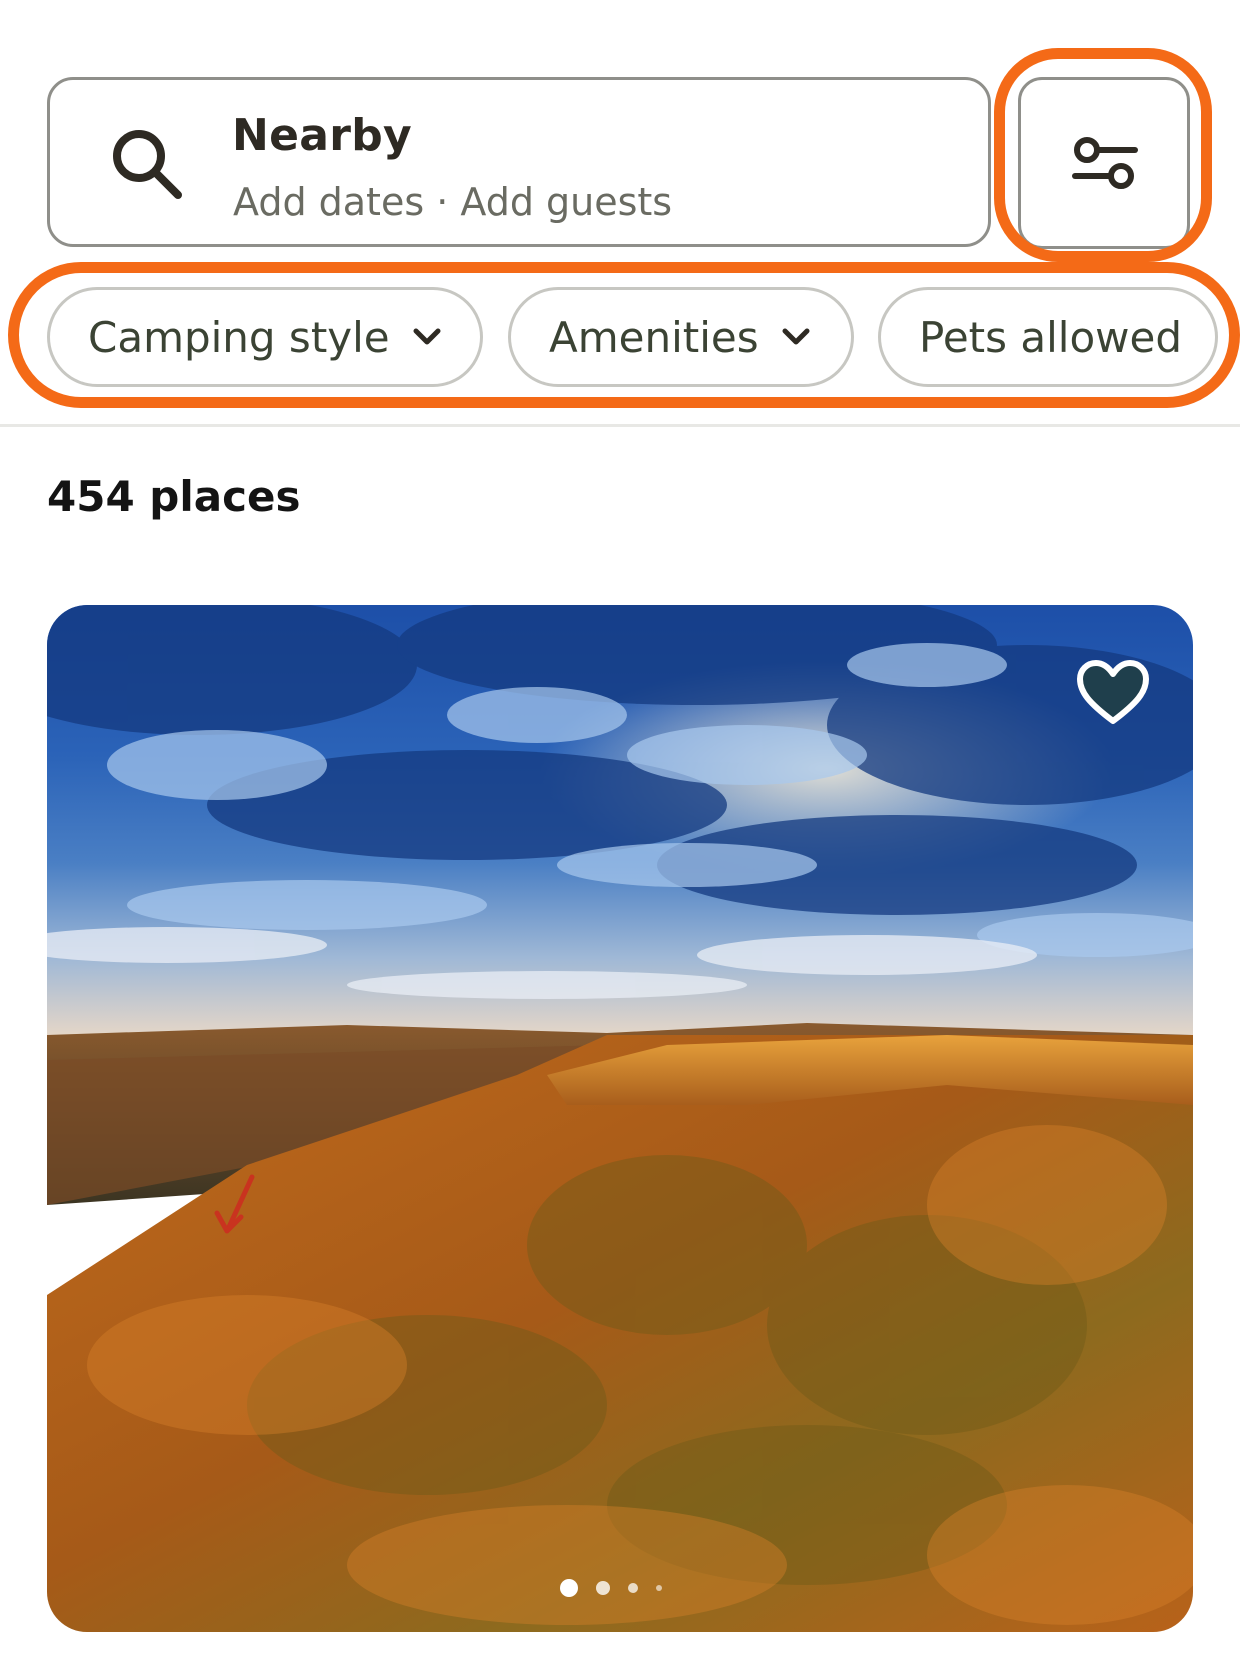 The width and height of the screenshot is (1240, 1674). I want to click on chip-amenities: Amenities, so click(681, 337).